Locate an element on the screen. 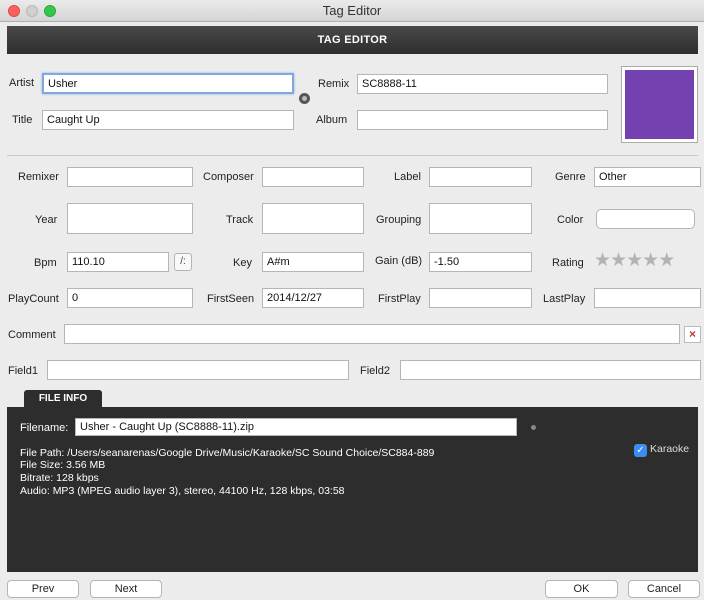 The height and width of the screenshot is (600, 704). key-input: A#m is located at coordinates (313, 262).